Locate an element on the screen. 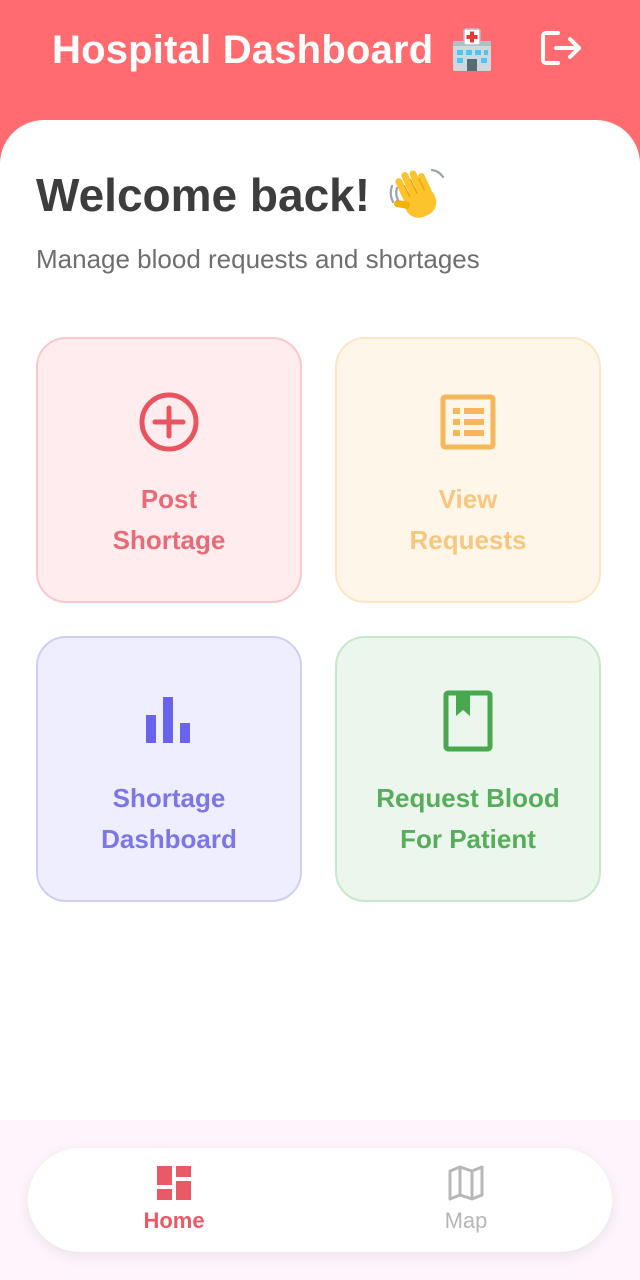 The height and width of the screenshot is (1280, 640). logout-button is located at coordinates (562, 50).